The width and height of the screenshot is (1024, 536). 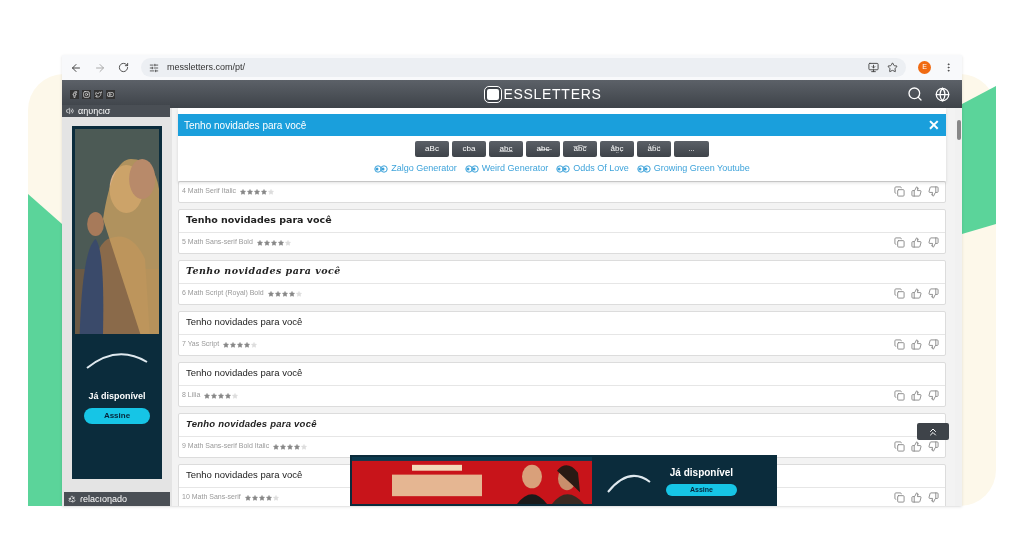 I want to click on forward-icon, so click(x=100, y=67).